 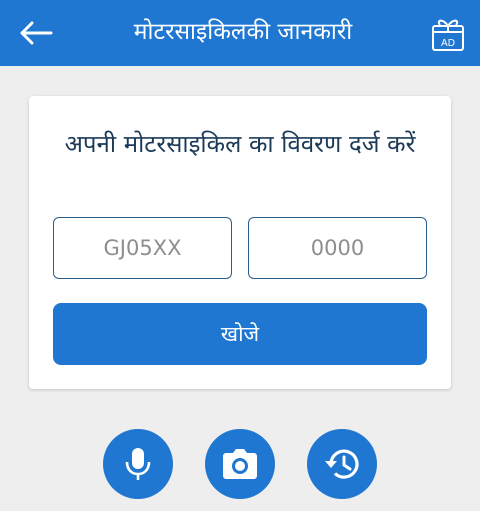 I want to click on gift-ad-icon: AD, so click(x=448, y=35).